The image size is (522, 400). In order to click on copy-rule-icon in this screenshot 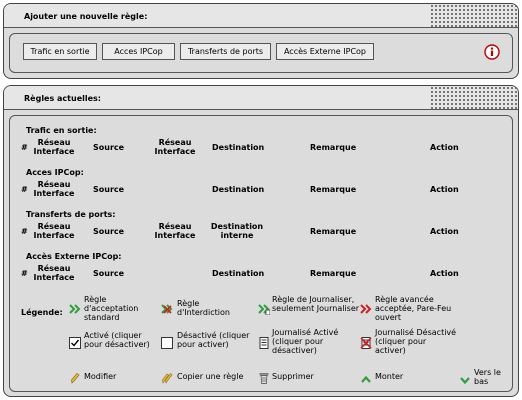, I will do `click(167, 378)`.